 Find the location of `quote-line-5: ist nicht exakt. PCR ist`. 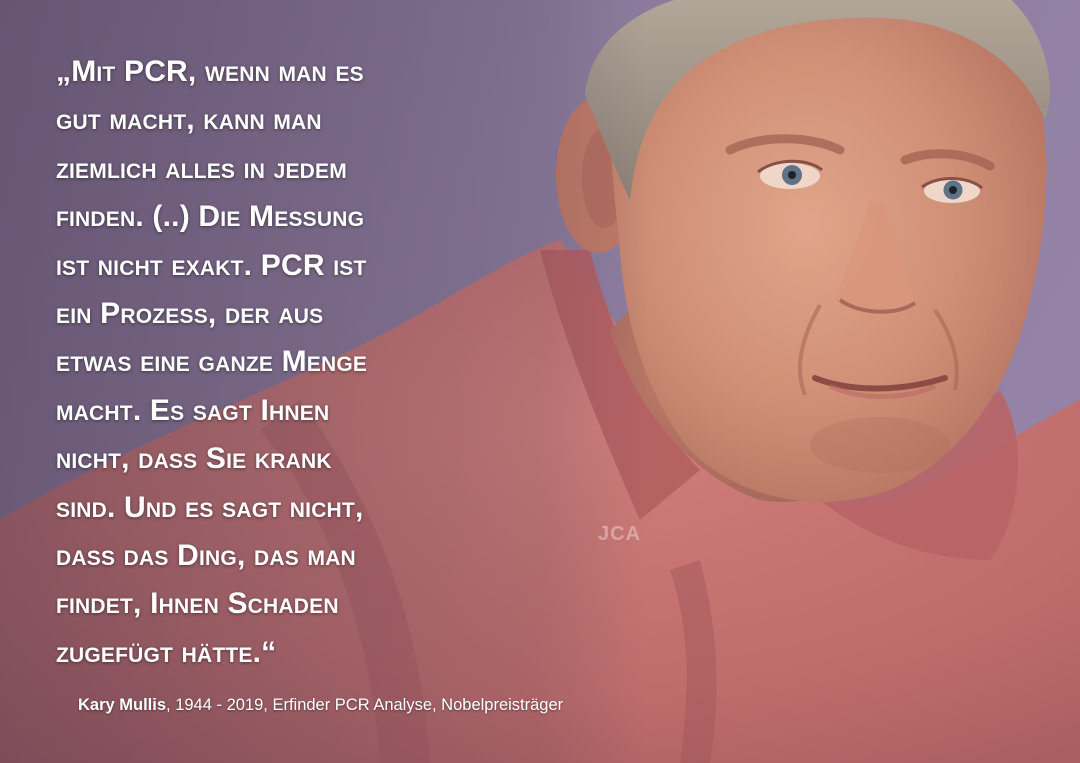

quote-line-5: ist nicht exakt. PCR ist is located at coordinates (211, 265).